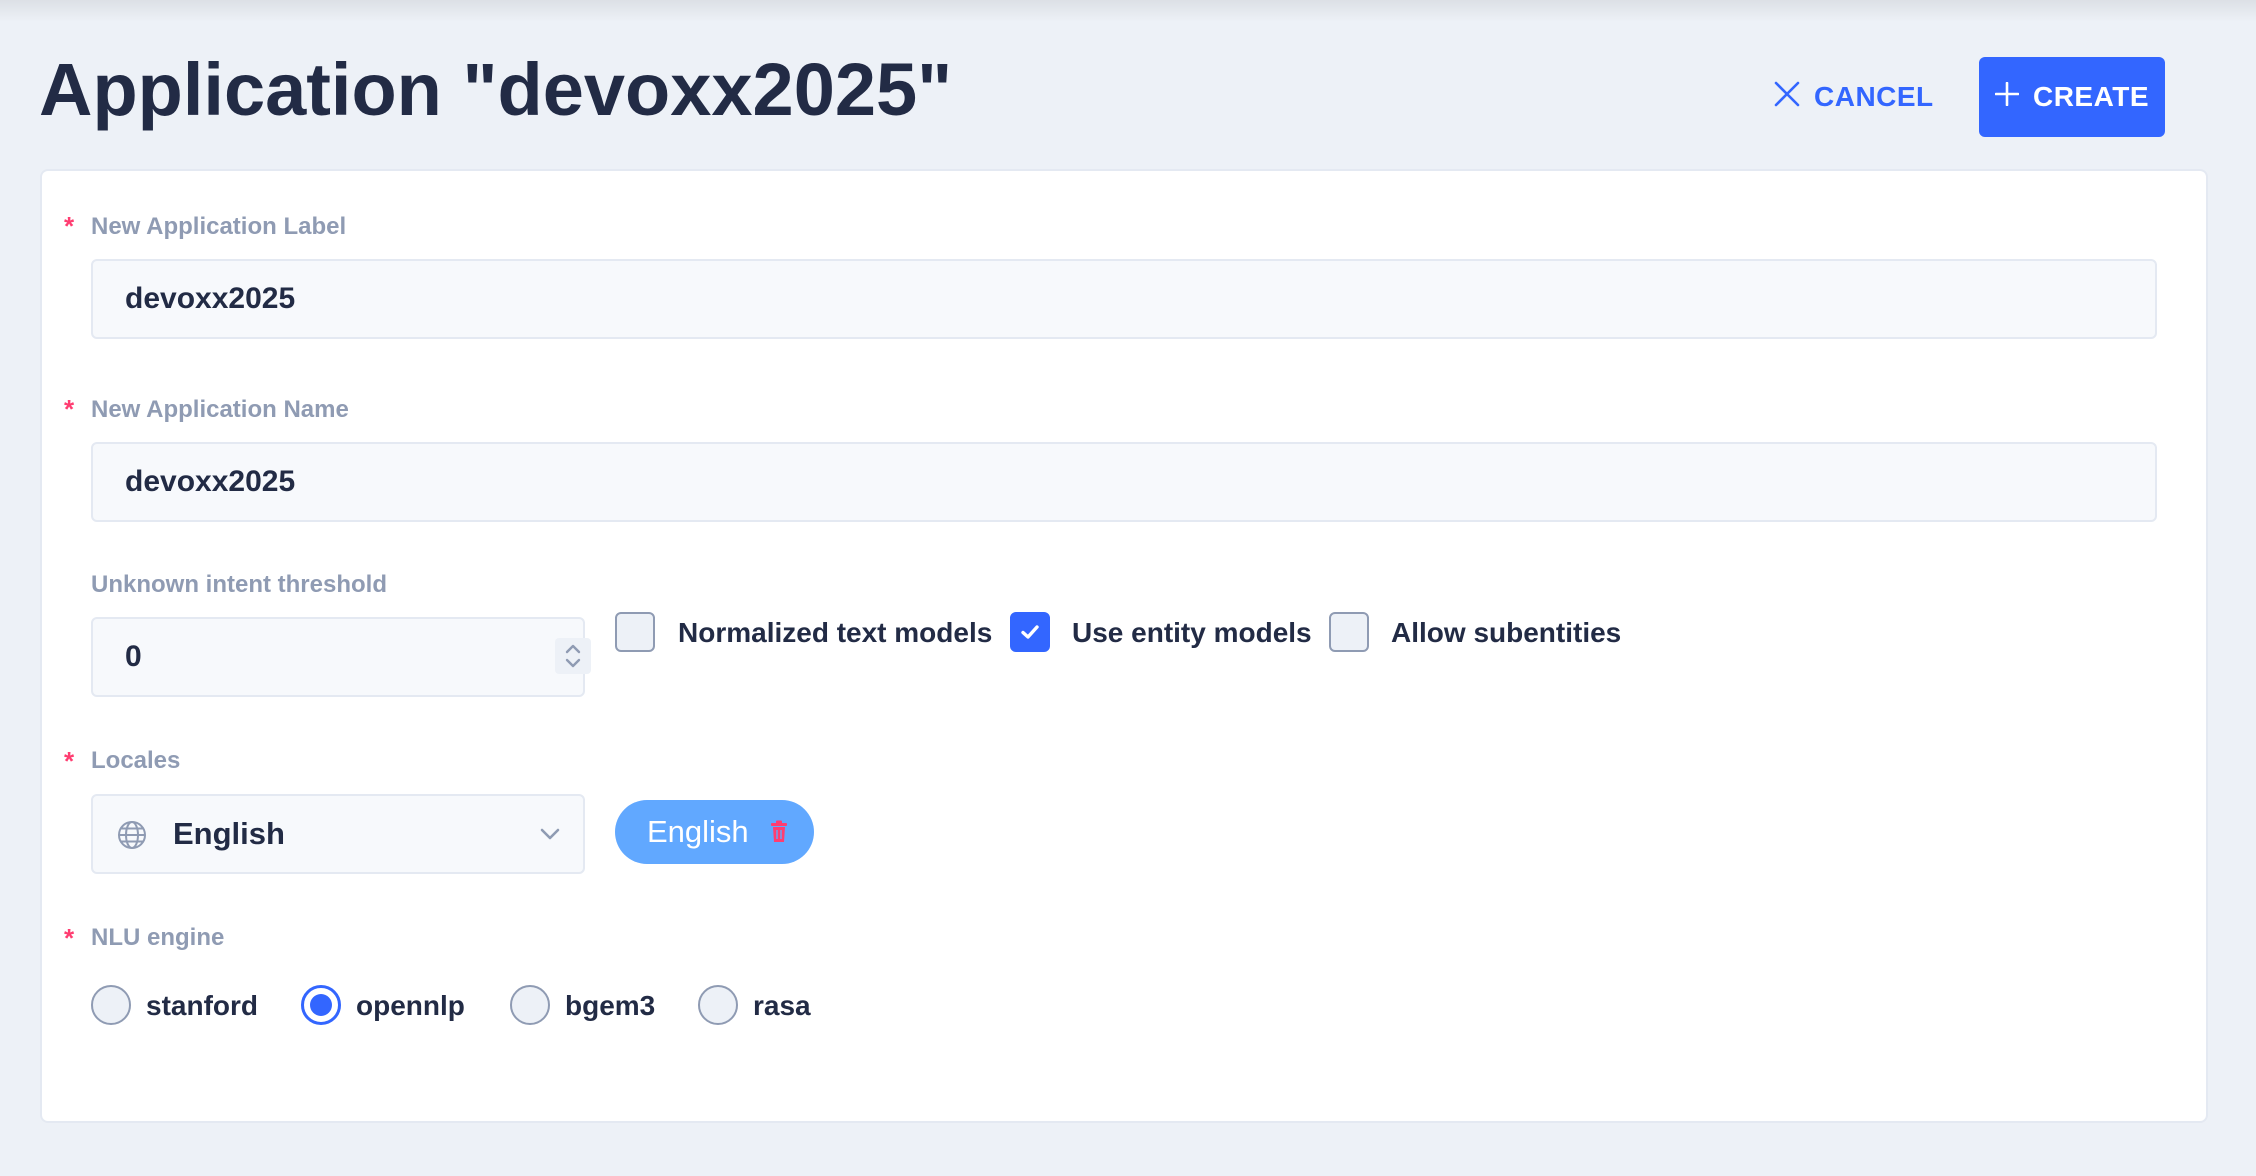 The image size is (2256, 1176). What do you see at coordinates (496, 89) in the screenshot?
I see `page-title: Application "devoxx2025"` at bounding box center [496, 89].